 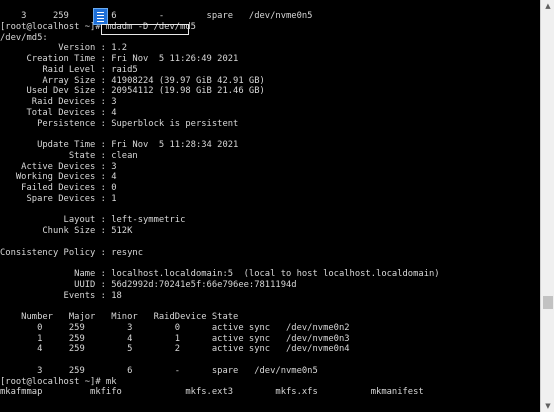 I want to click on scroll-thumb, so click(x=548, y=302).